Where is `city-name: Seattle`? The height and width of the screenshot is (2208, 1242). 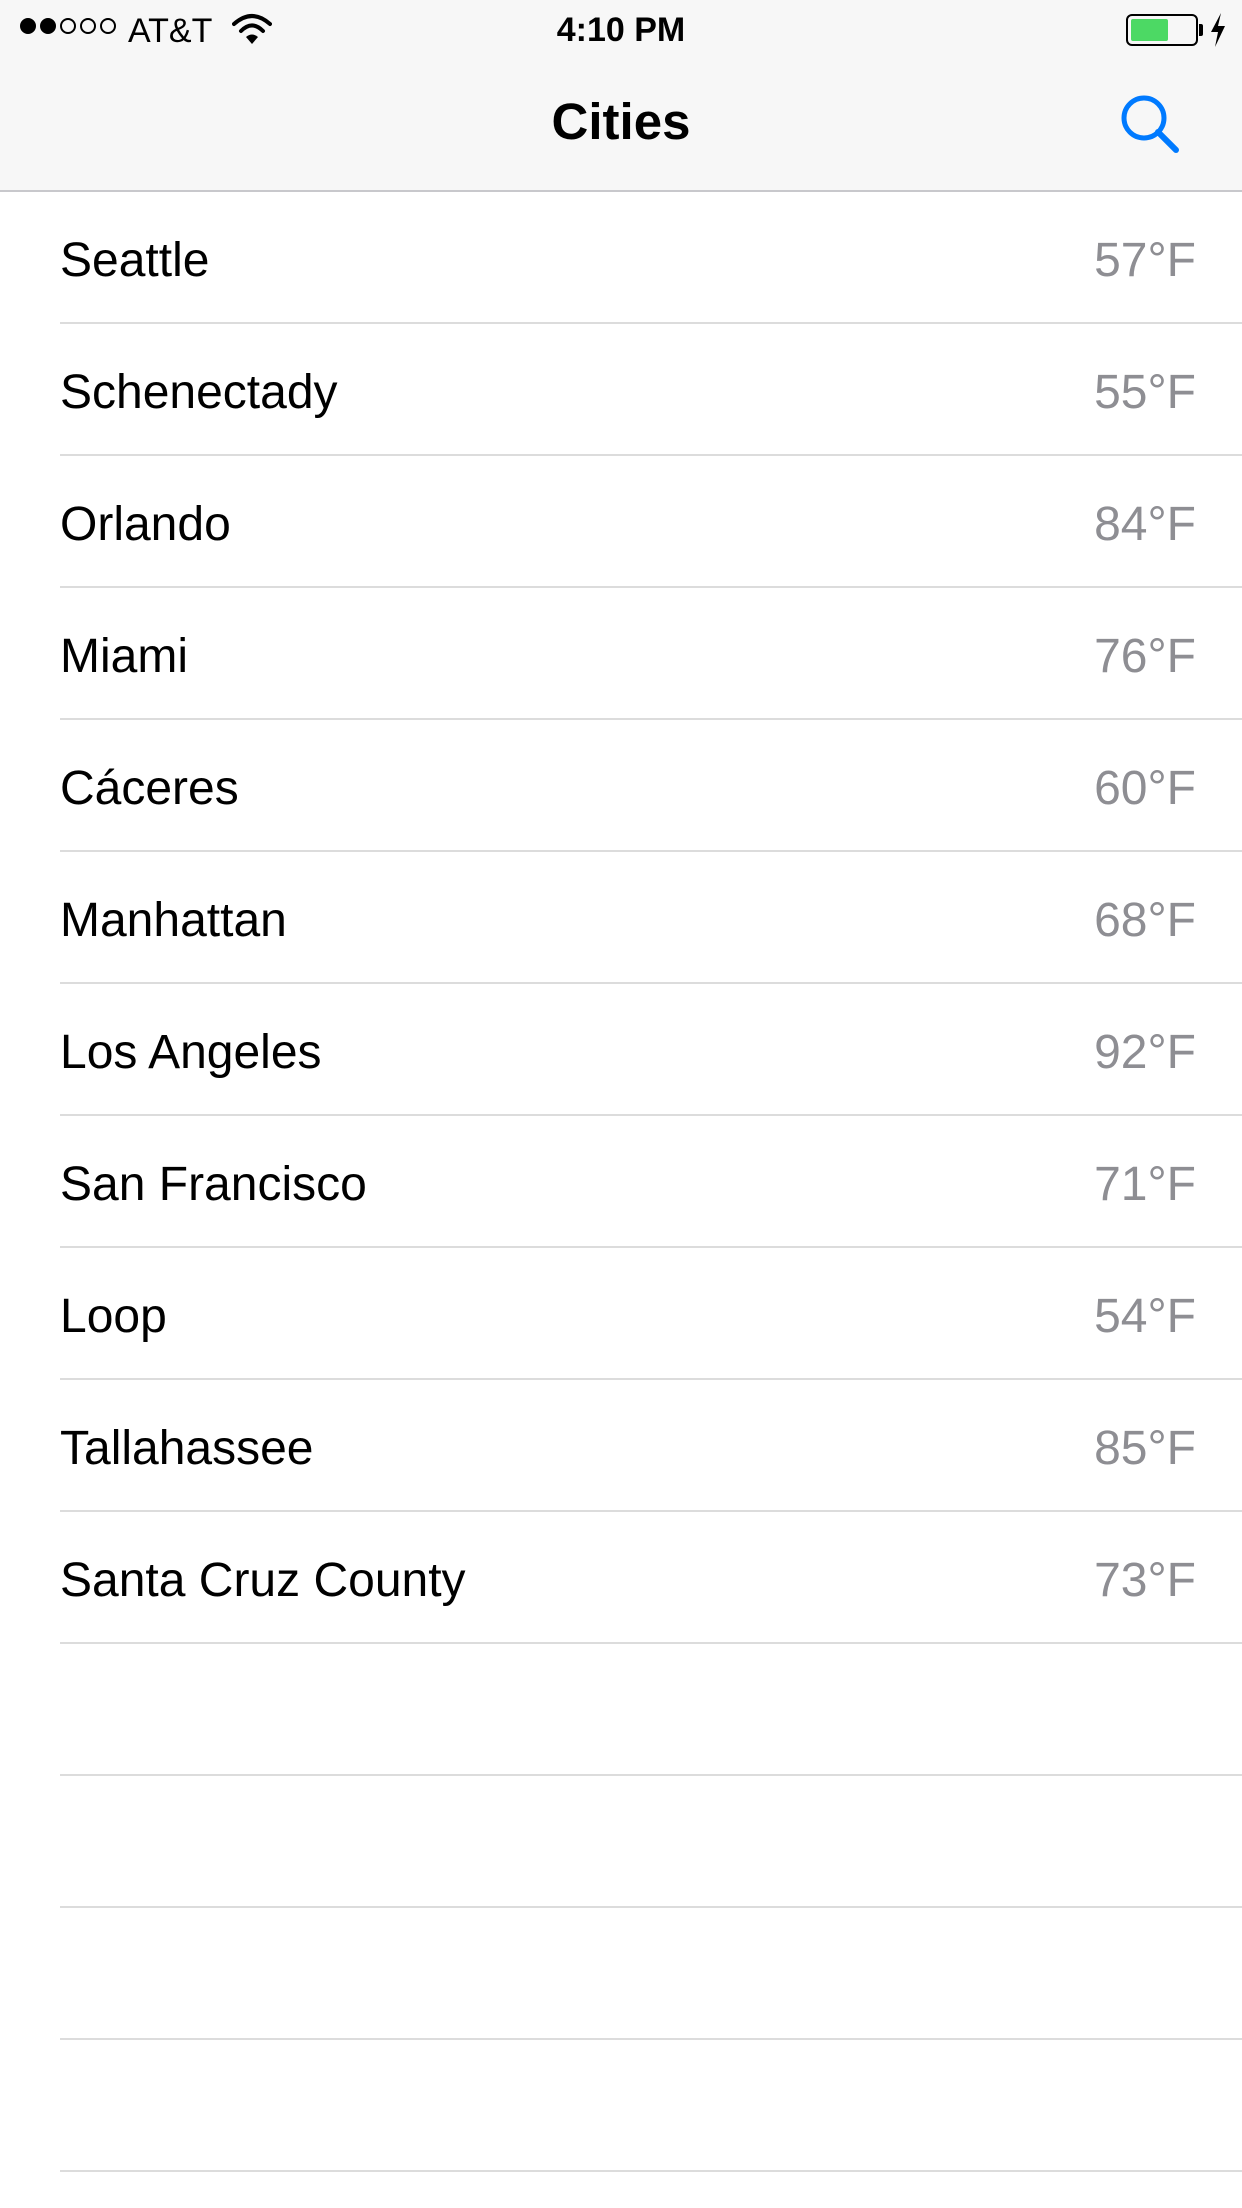
city-name: Seattle is located at coordinates (135, 260).